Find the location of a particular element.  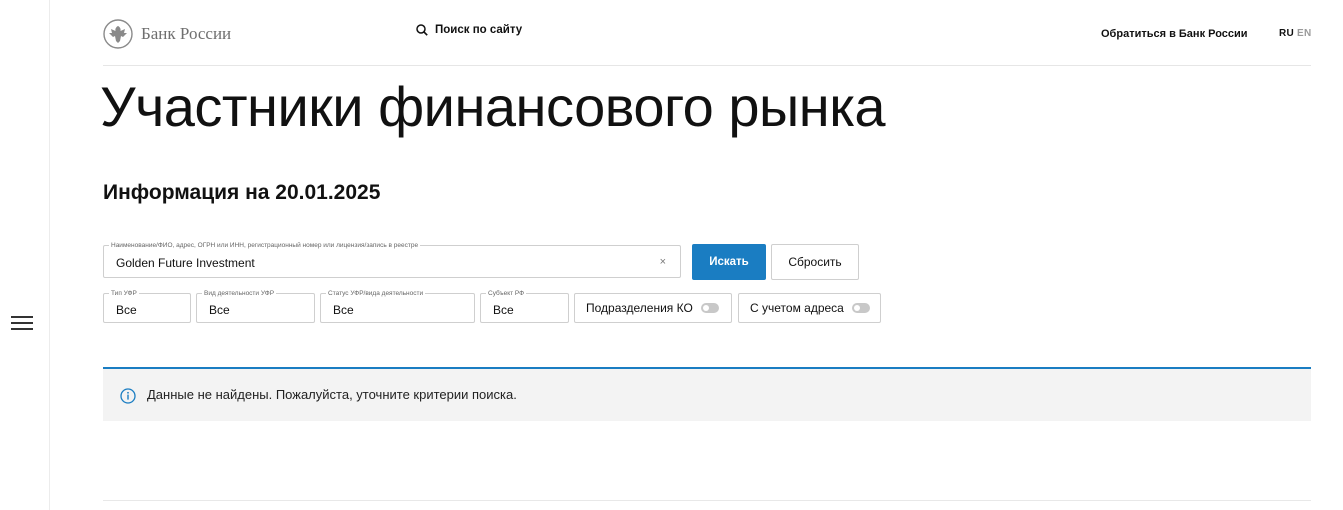

page-title: Участники финансового рынка is located at coordinates (493, 106).